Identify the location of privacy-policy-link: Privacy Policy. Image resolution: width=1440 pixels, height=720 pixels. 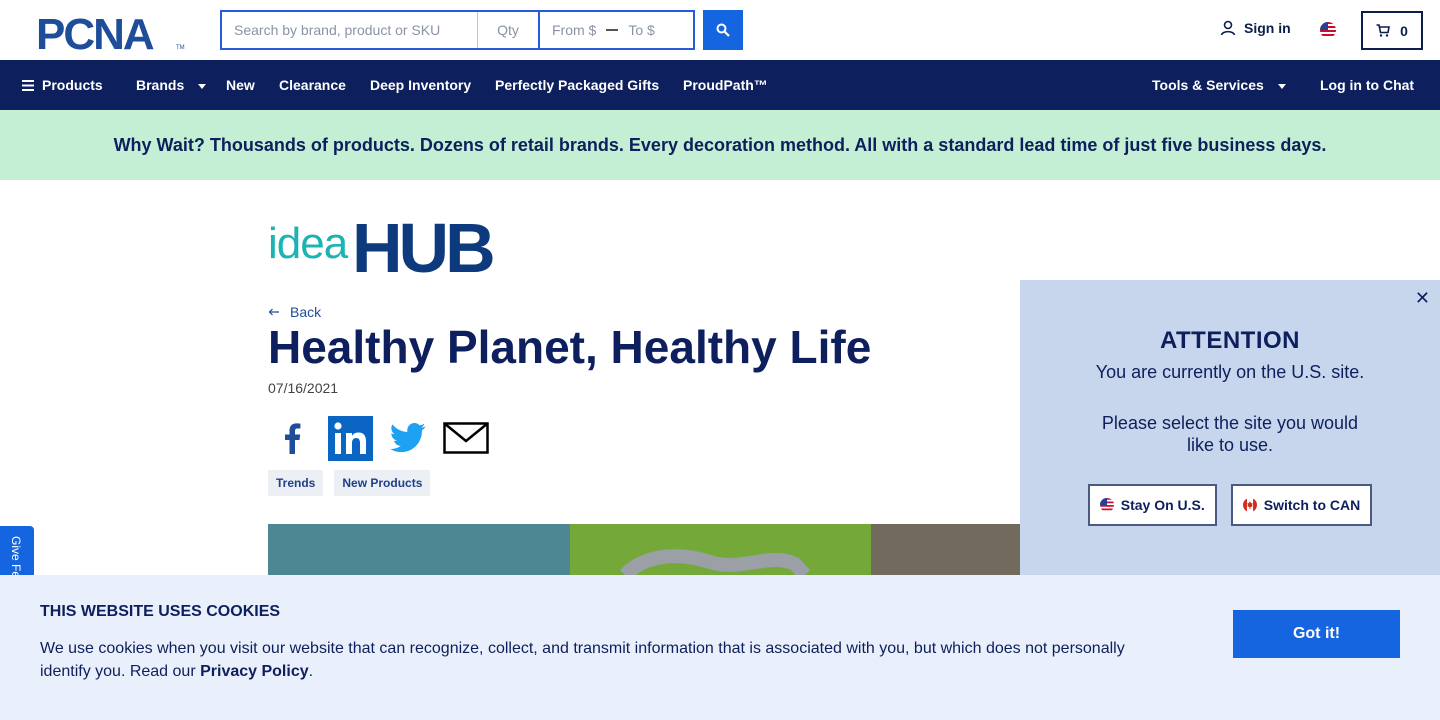
(254, 671).